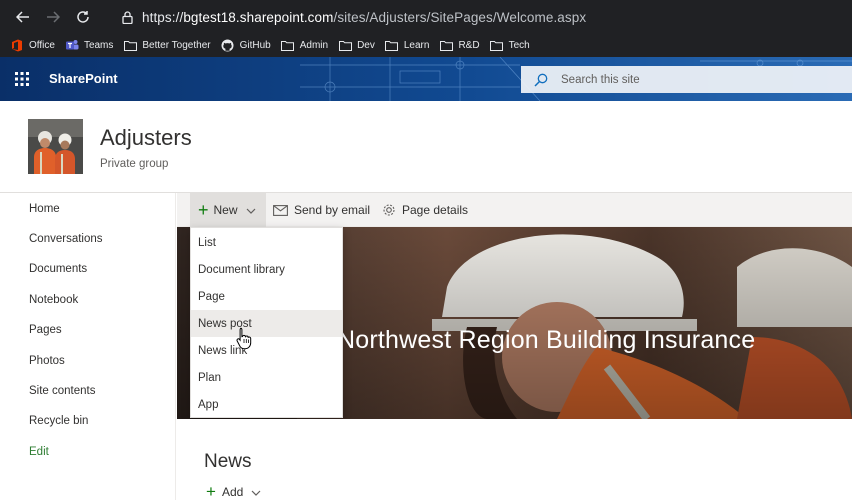  What do you see at coordinates (280, 210) in the screenshot?
I see `mail-icon` at bounding box center [280, 210].